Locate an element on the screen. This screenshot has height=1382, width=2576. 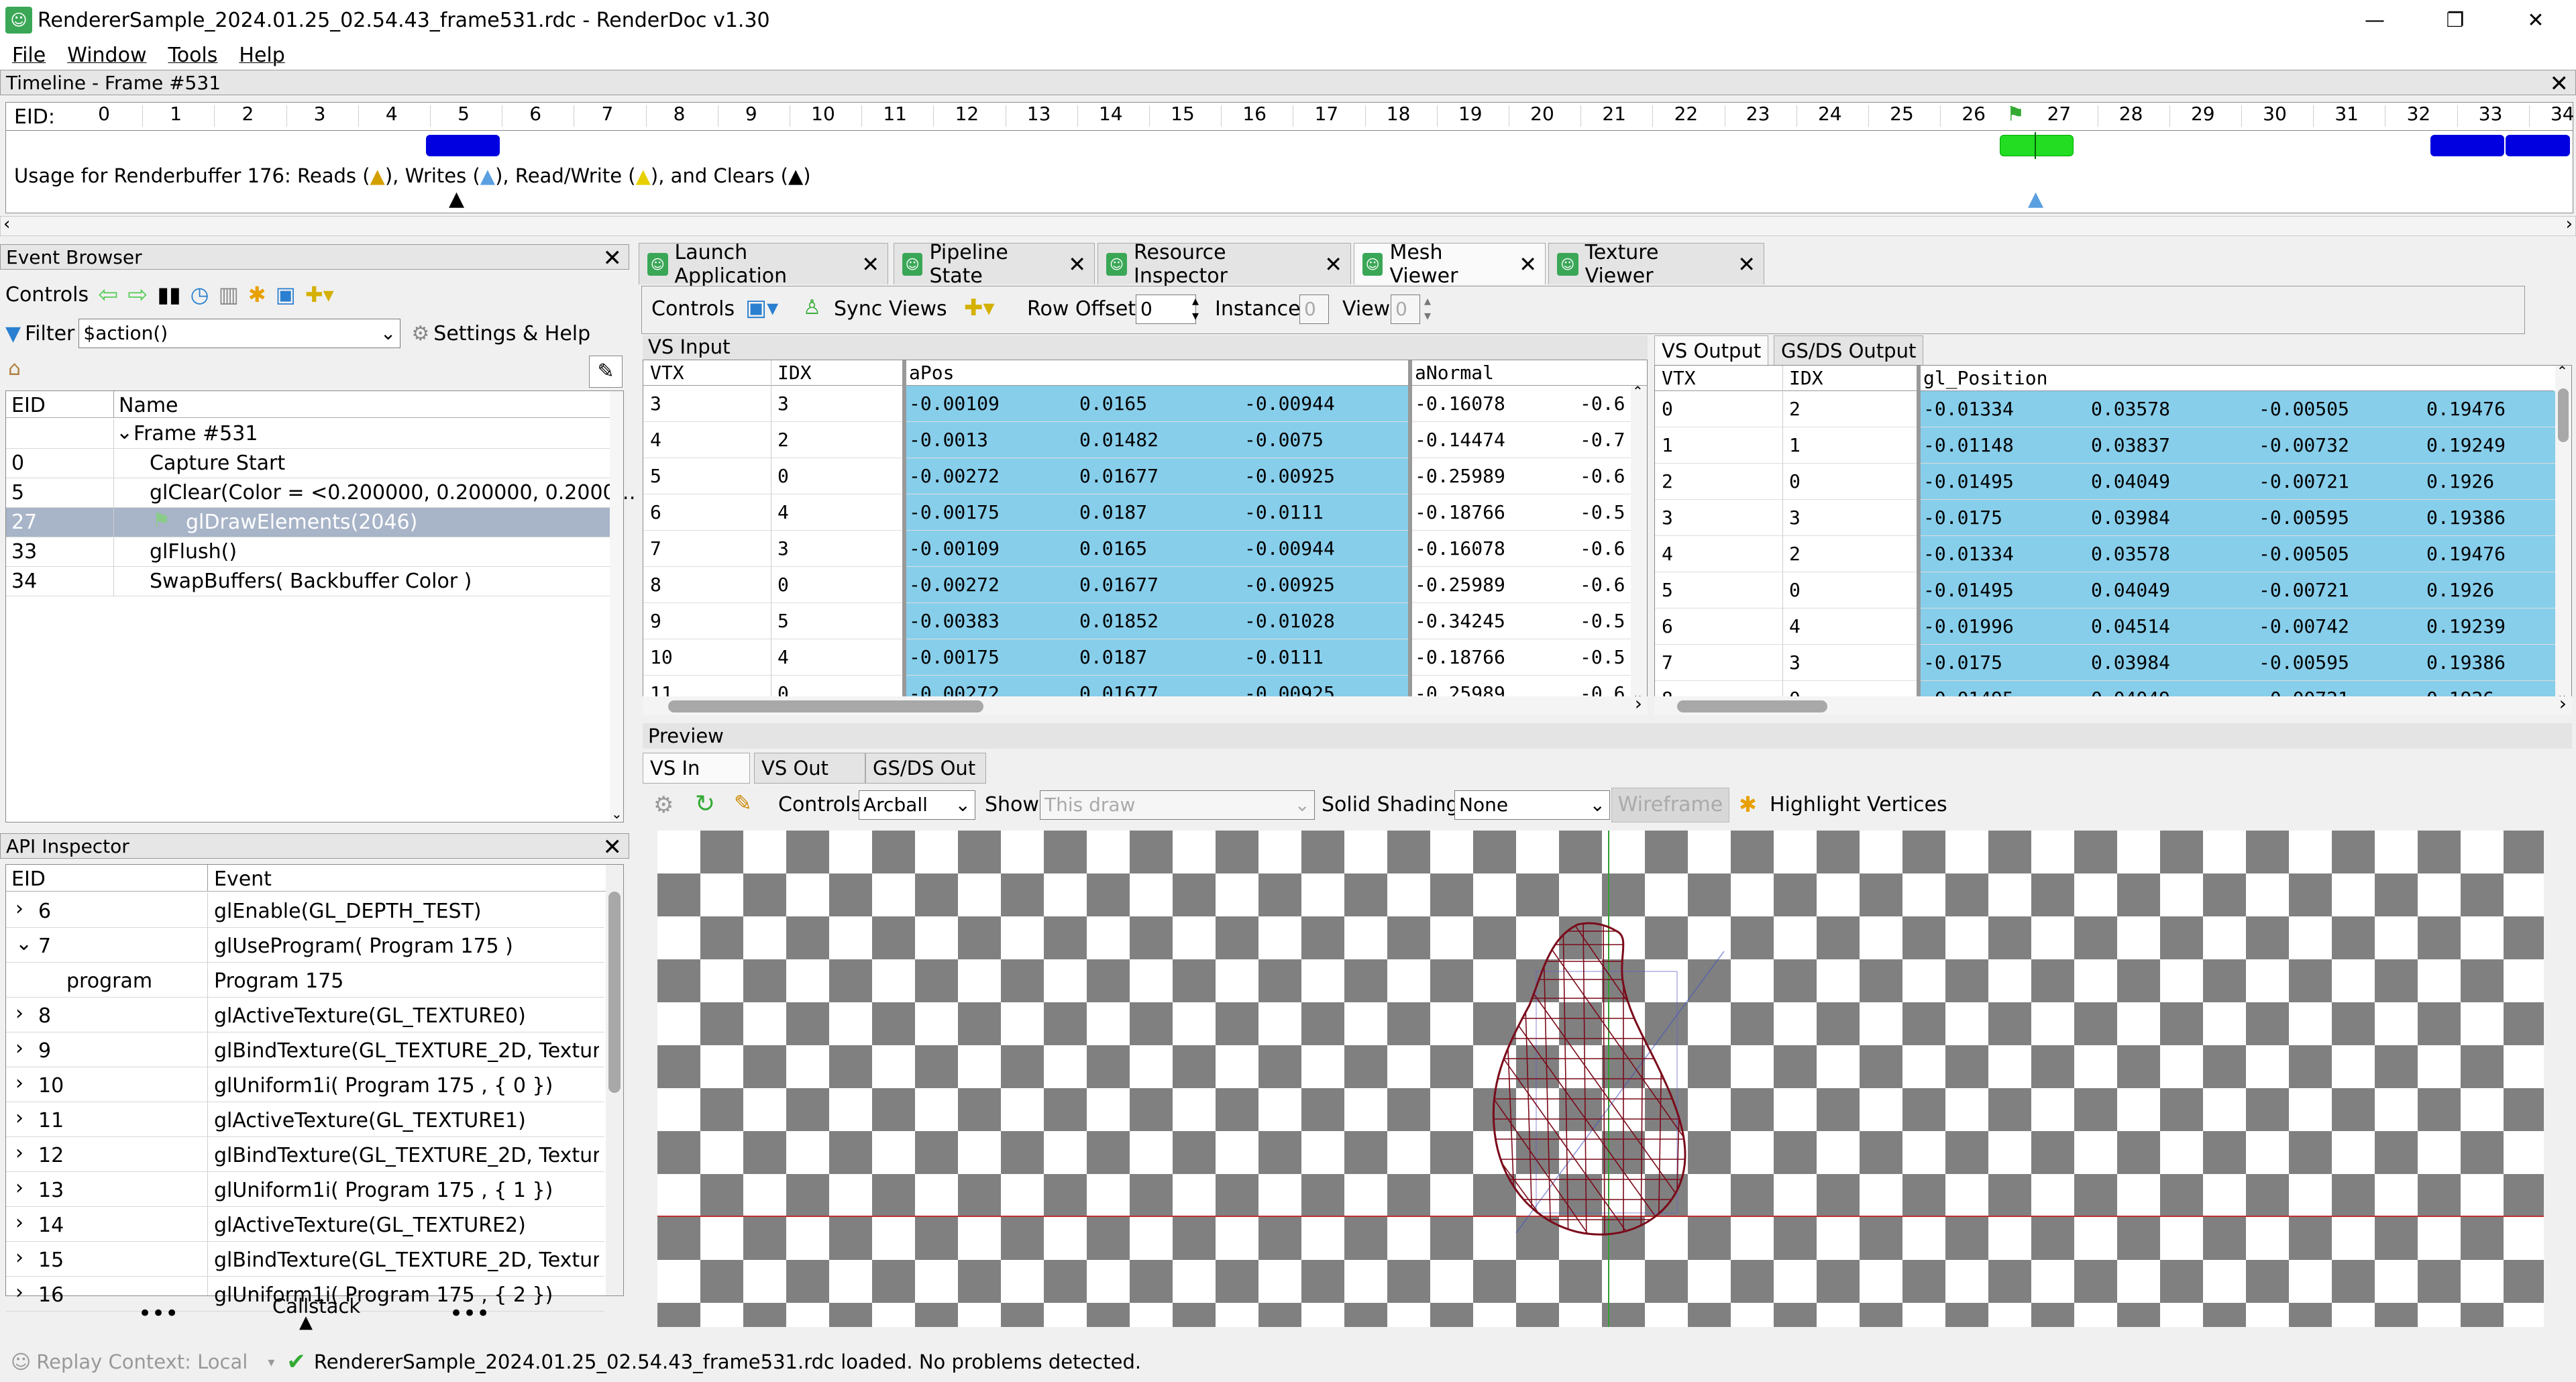
more-left-icon: ••• is located at coordinates (158, 1313).